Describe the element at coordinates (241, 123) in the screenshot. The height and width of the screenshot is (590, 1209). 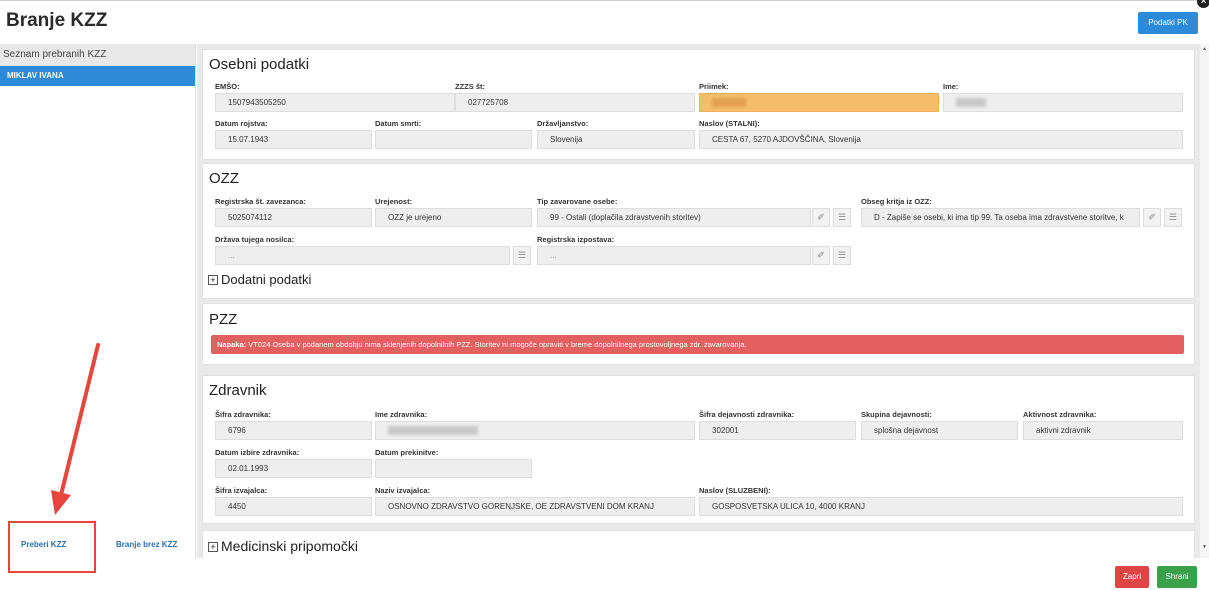
I see `datum-rojstva-label: Datum rojstva:` at that location.